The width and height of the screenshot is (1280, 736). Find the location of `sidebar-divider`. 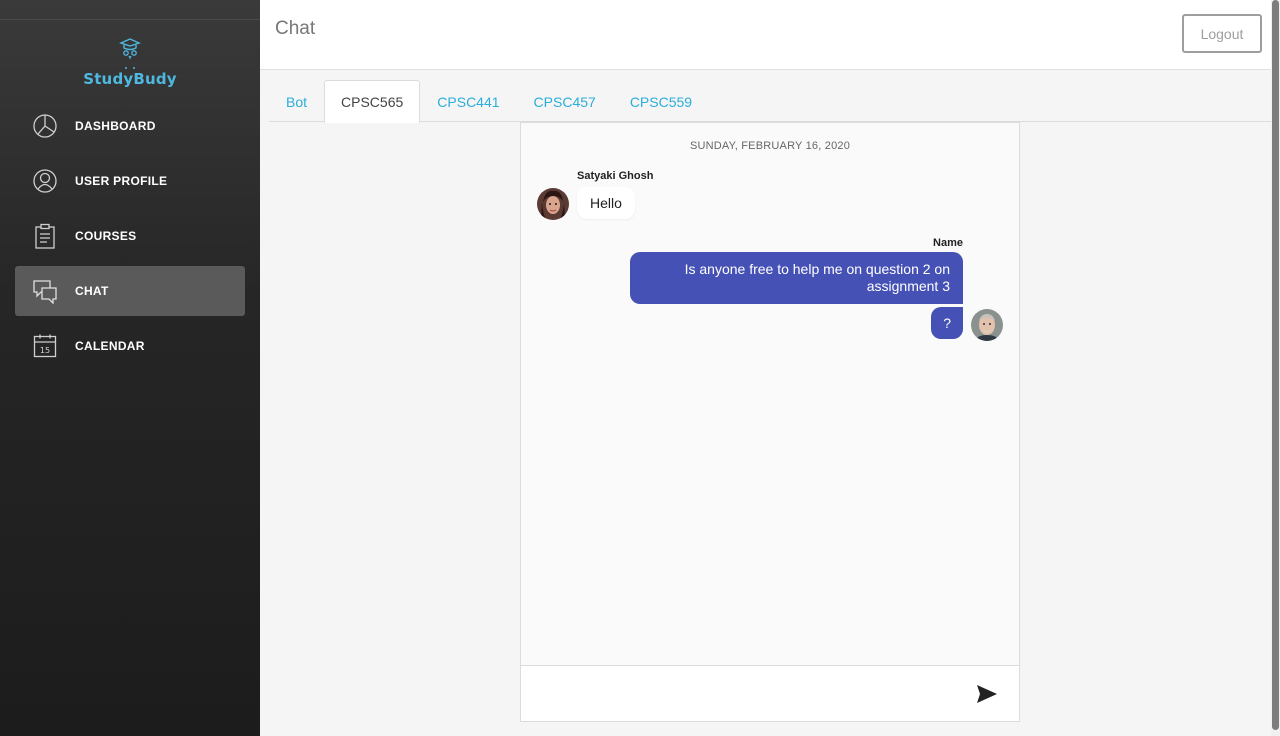

sidebar-divider is located at coordinates (130, 19).